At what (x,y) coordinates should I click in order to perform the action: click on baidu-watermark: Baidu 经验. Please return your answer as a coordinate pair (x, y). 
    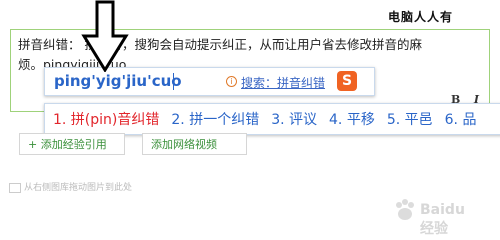
    Looking at the image, I should click on (429, 217).